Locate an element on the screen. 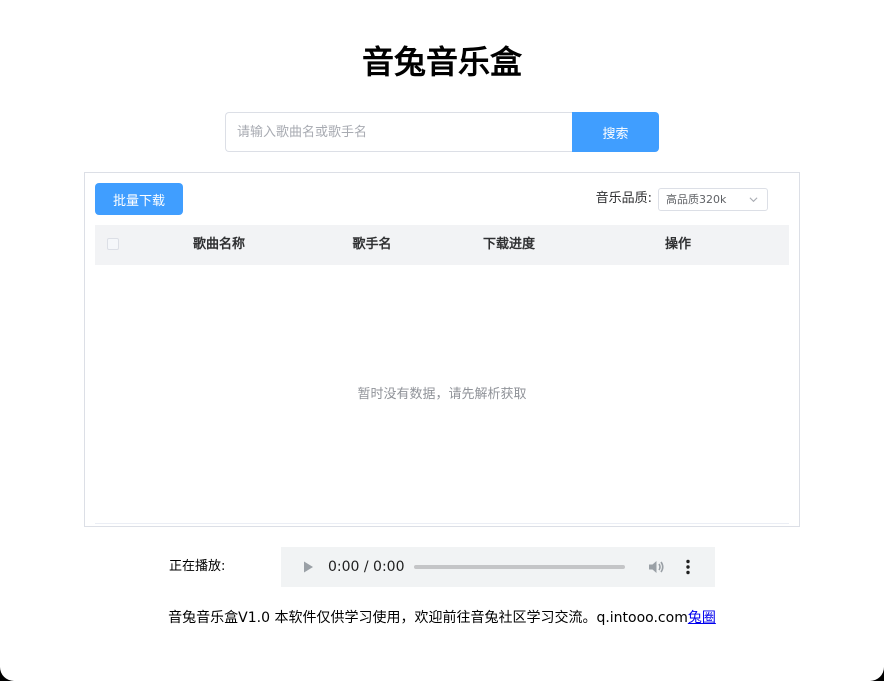  volume-icon is located at coordinates (656, 567).